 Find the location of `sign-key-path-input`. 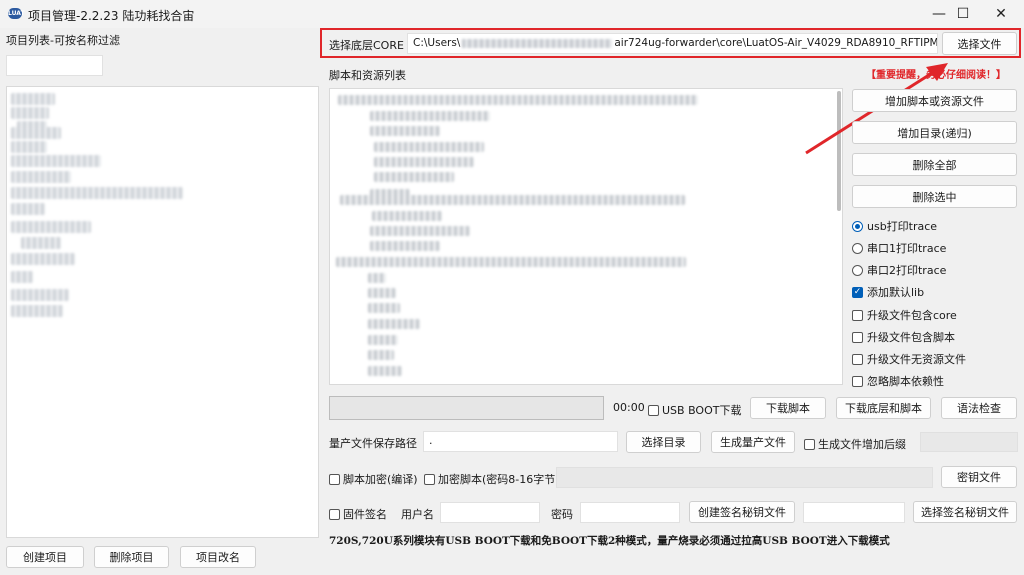

sign-key-path-input is located at coordinates (854, 512).